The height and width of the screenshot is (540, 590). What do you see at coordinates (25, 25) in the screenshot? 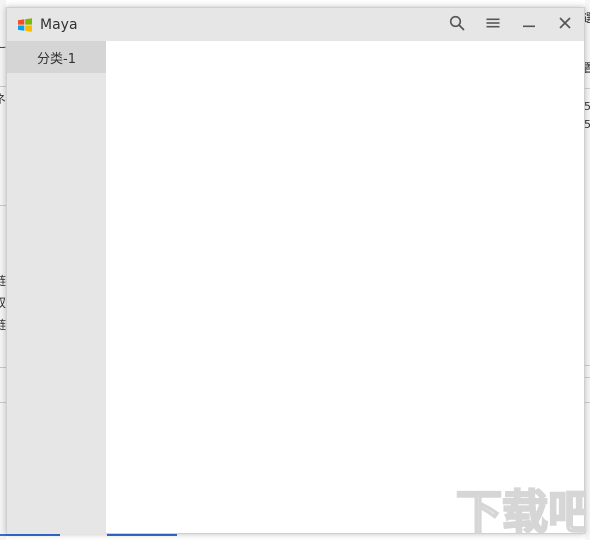
I see `windows-logo-icon` at bounding box center [25, 25].